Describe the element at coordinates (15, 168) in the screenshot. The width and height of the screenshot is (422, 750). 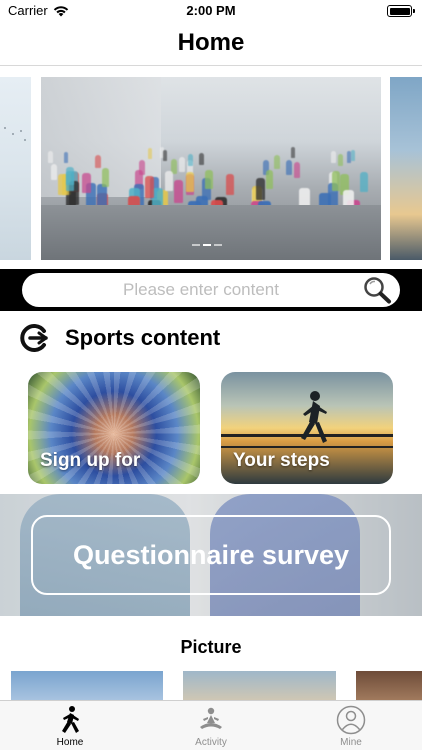
I see `banner-slide-previous` at that location.